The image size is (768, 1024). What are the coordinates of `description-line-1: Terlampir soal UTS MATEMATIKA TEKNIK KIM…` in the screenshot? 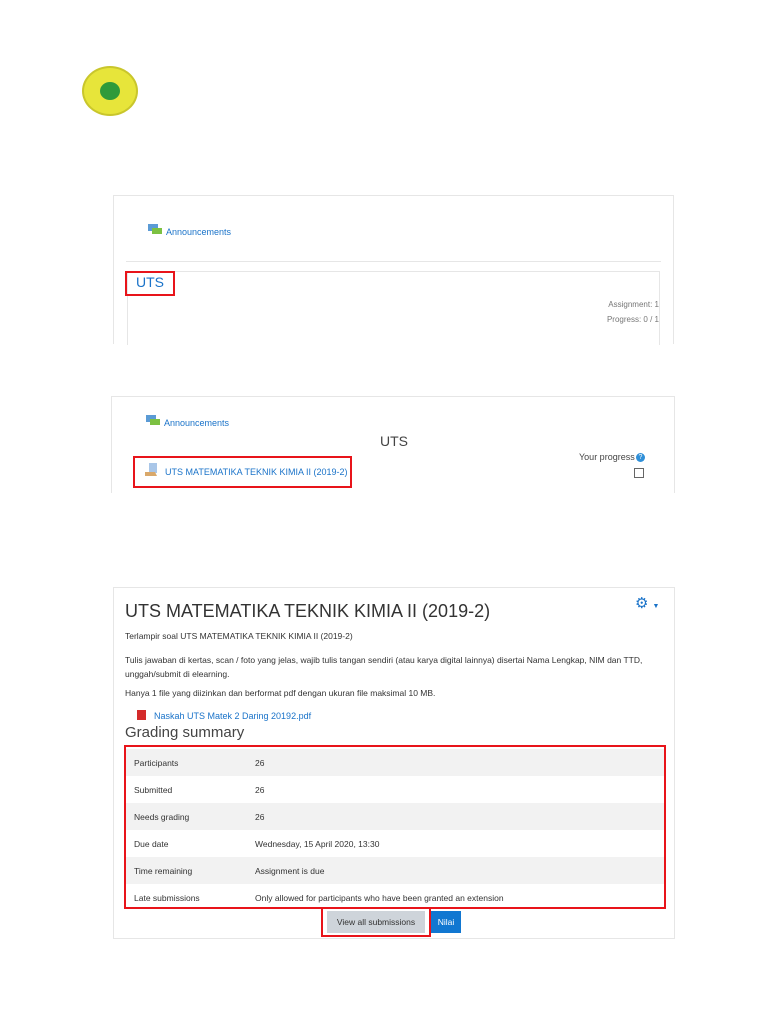 It's located at (239, 636).